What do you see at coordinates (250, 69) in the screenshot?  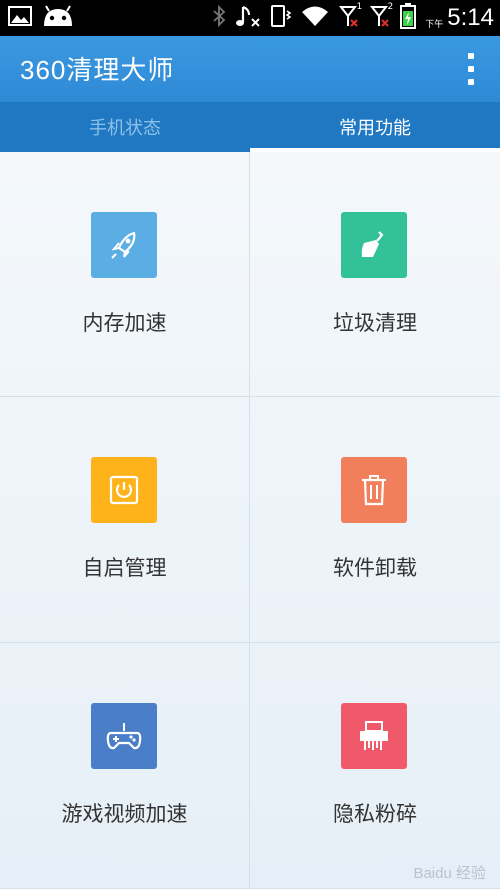 I see `app-bar: 360清理大师` at bounding box center [250, 69].